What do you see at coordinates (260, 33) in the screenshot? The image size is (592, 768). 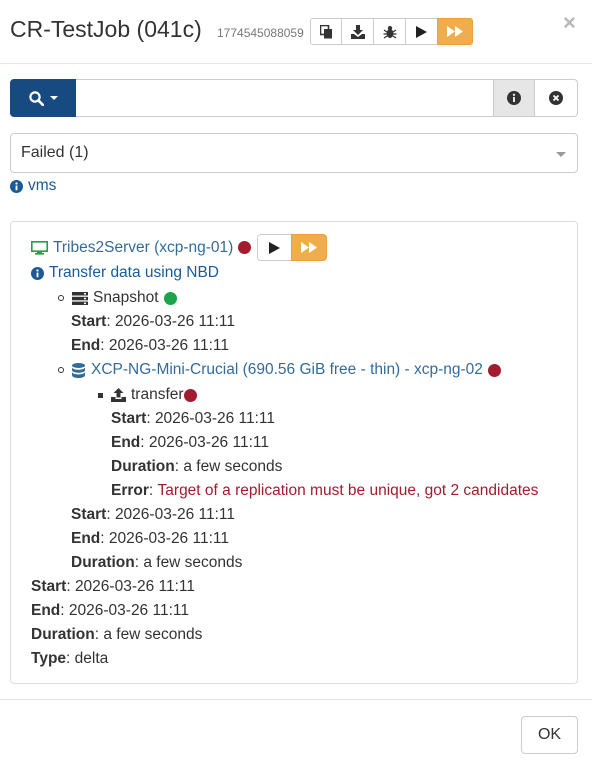 I see `job-id: 1774545088059` at bounding box center [260, 33].